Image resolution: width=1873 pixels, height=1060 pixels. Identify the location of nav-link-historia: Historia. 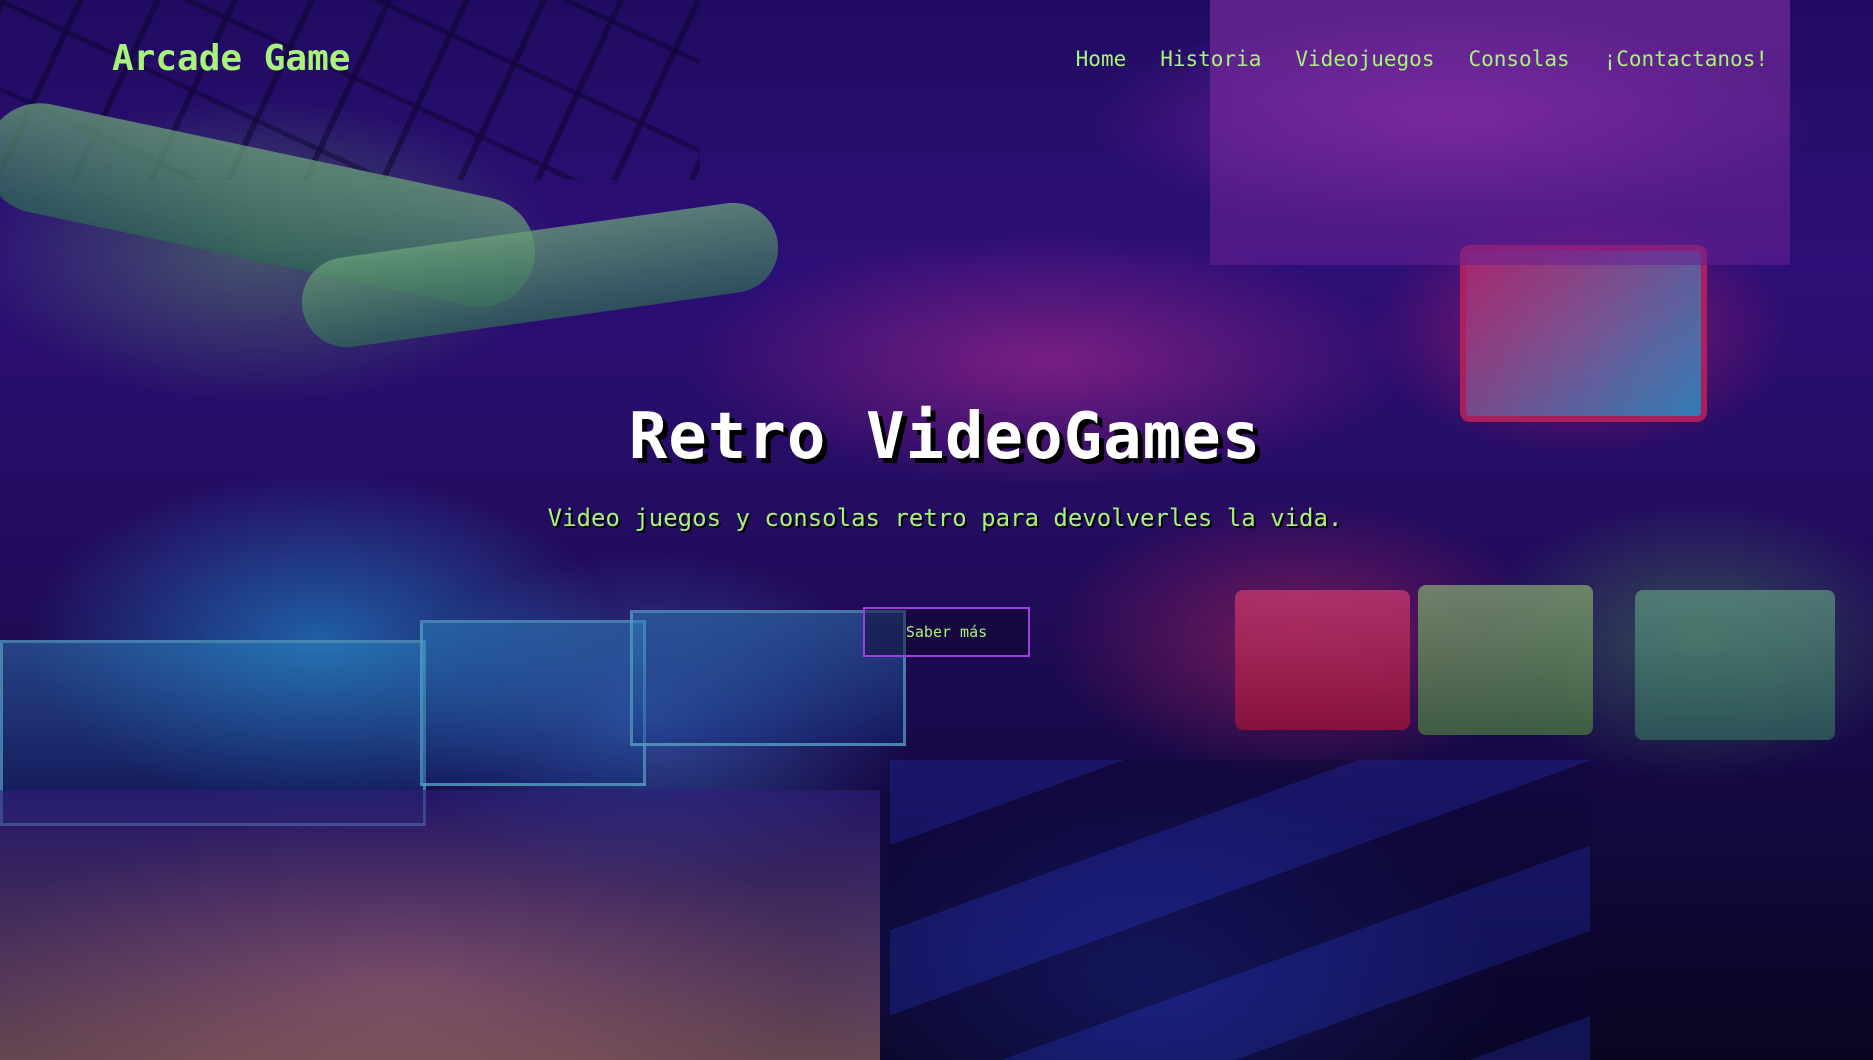
(1210, 59).